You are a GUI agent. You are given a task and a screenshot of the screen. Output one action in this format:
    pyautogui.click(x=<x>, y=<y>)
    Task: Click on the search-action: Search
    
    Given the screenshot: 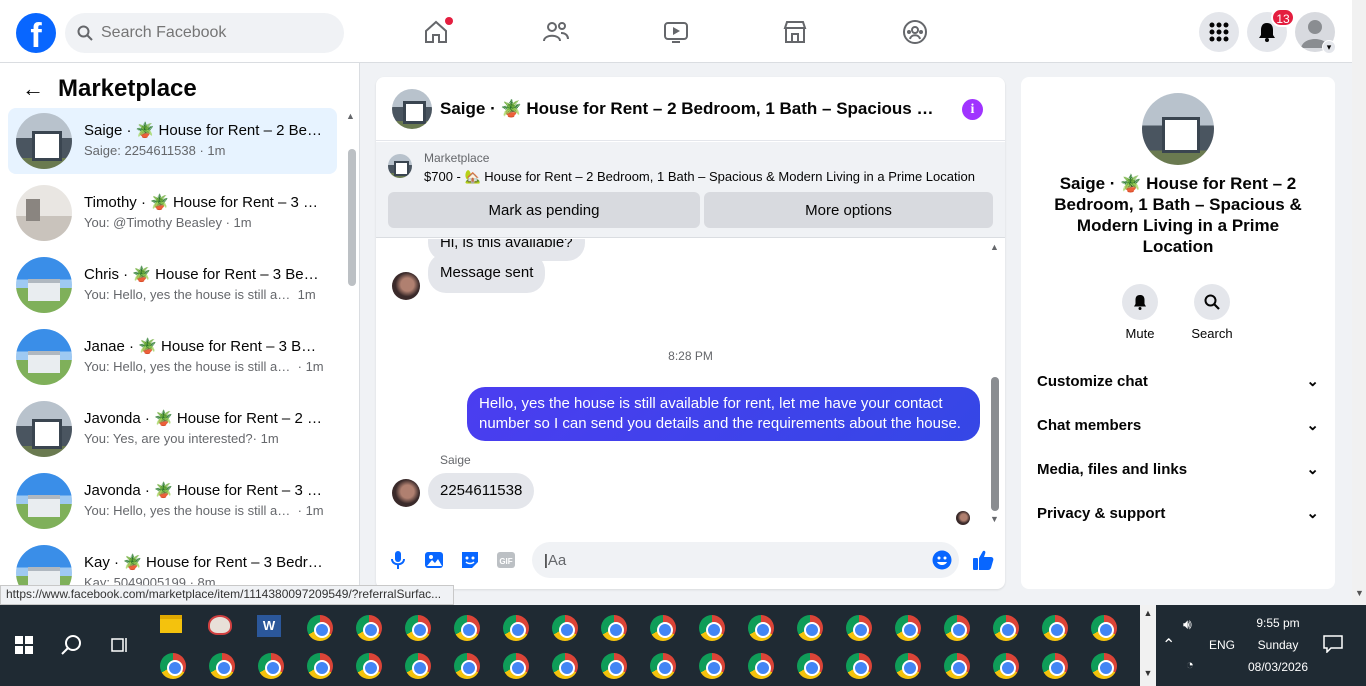 What is the action you would take?
    pyautogui.click(x=1212, y=312)
    